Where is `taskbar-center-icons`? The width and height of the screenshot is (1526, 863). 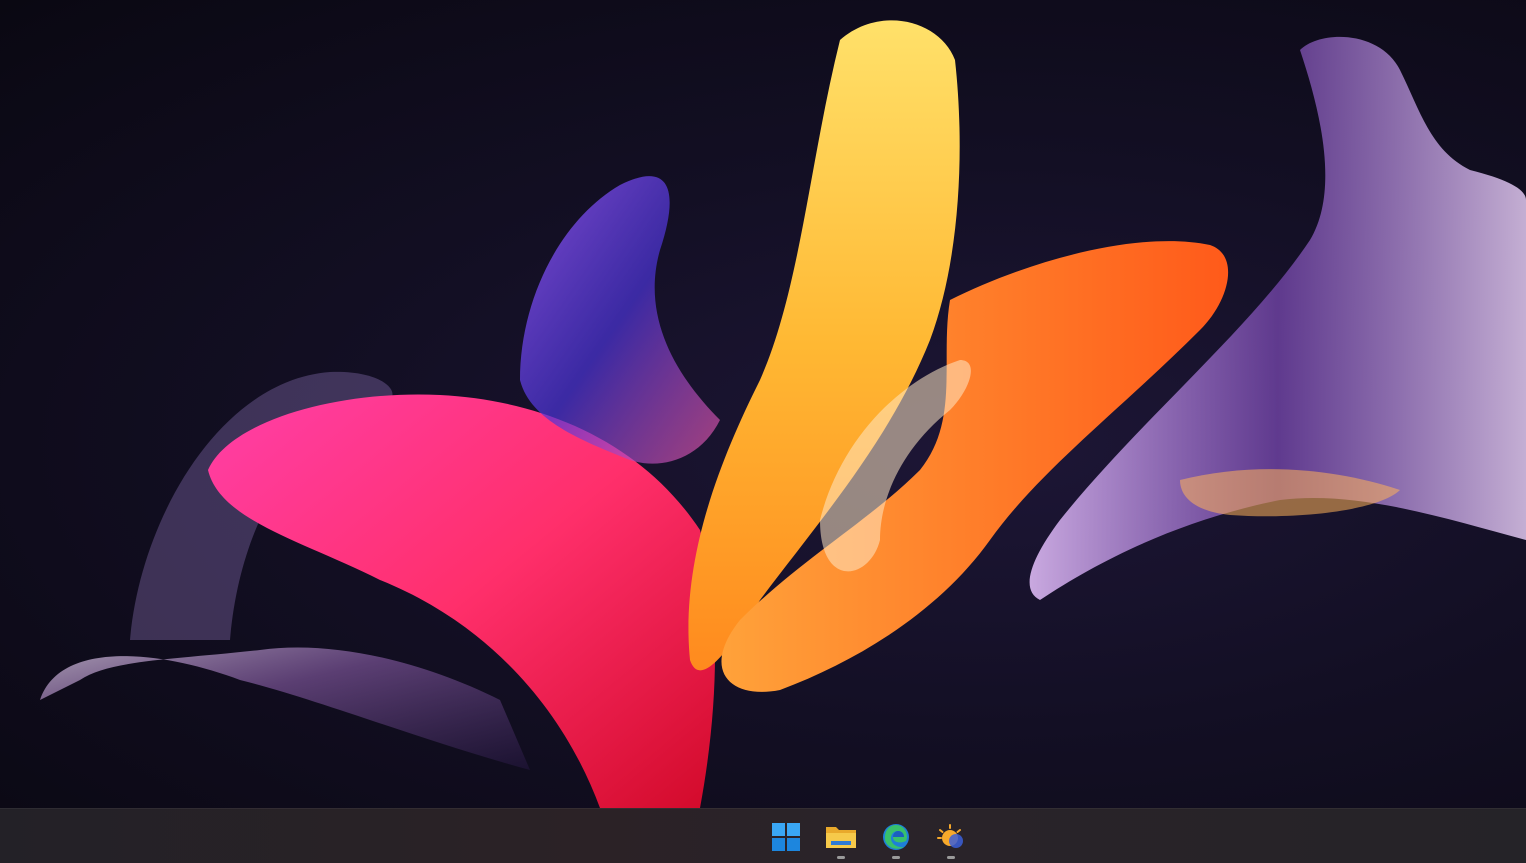 taskbar-center-icons is located at coordinates (868, 838).